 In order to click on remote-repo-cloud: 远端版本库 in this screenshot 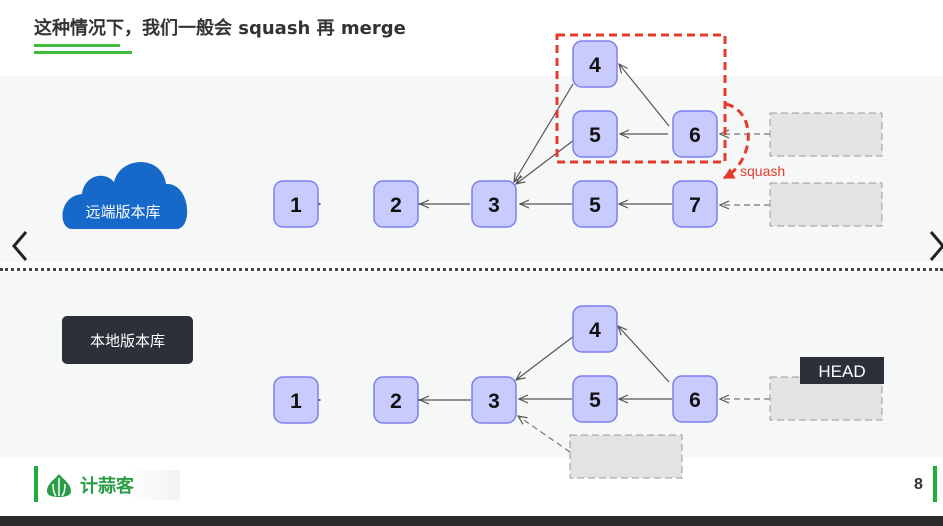, I will do `click(125, 195)`.